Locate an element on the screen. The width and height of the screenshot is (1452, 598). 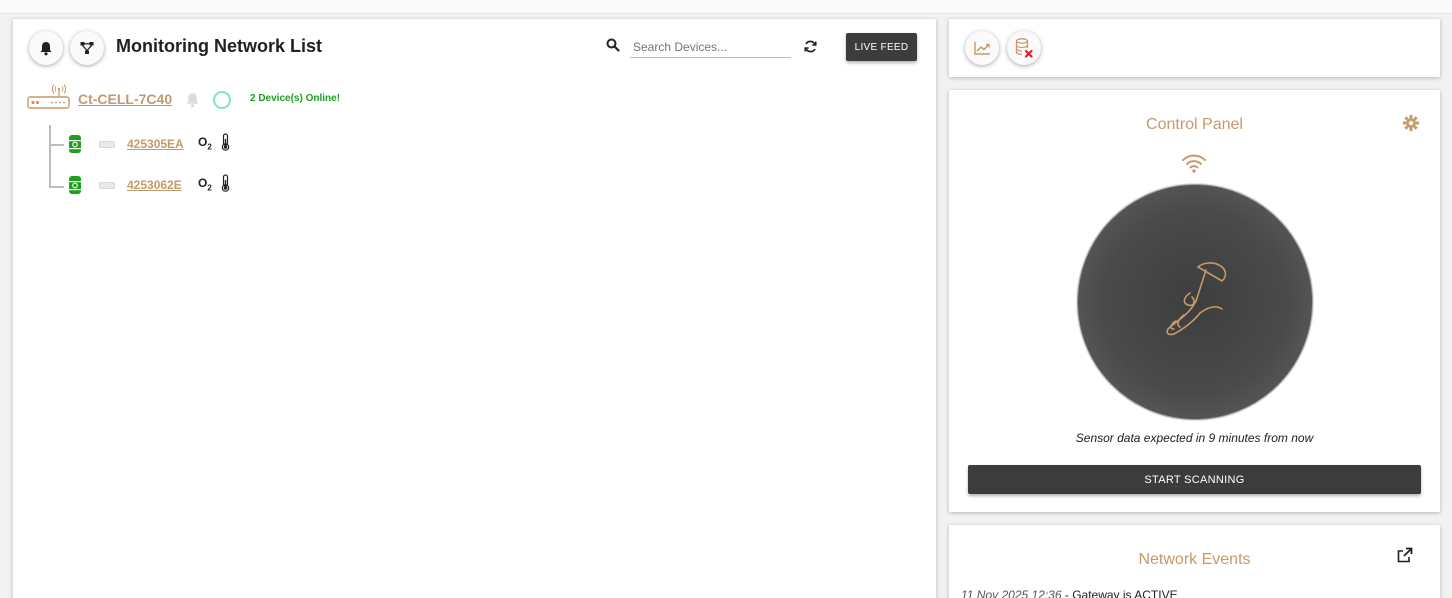
network-events-title: Network Events is located at coordinates (1194, 559).